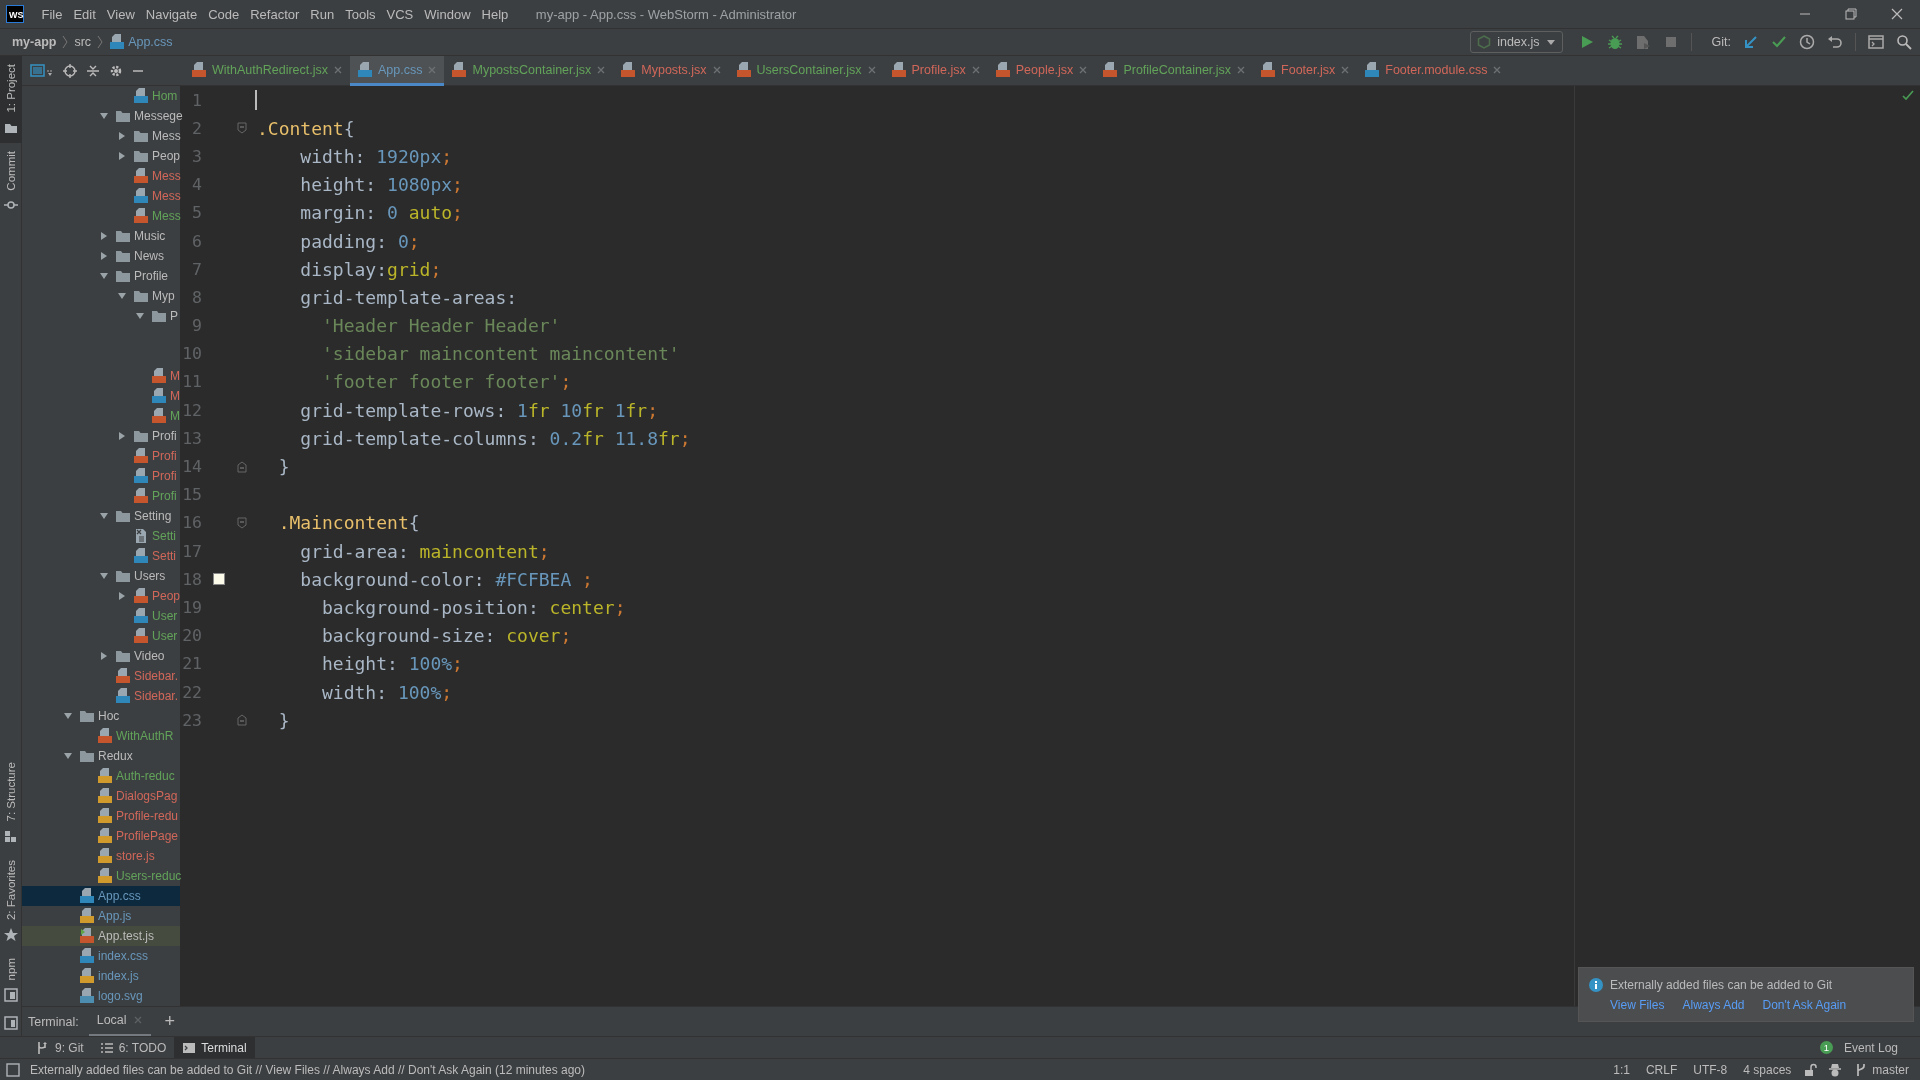 The image size is (1920, 1080). I want to click on tool-window-button: npm, so click(11, 979).